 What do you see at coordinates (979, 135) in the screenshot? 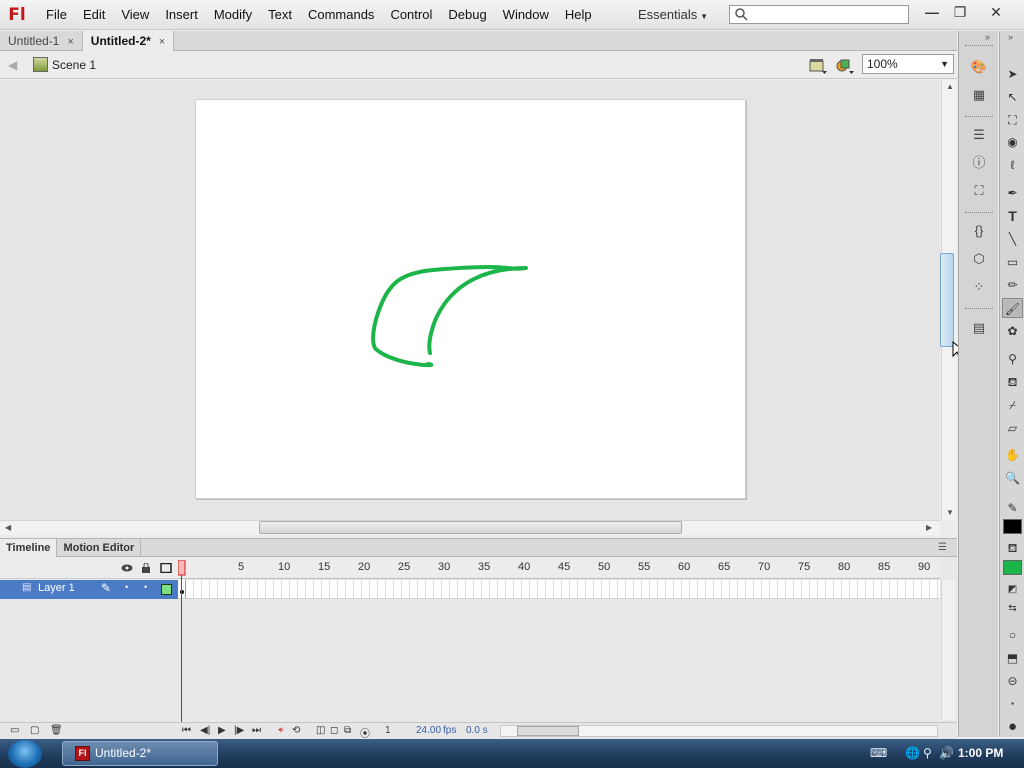
I see `align-panel-icon: ☰` at bounding box center [979, 135].